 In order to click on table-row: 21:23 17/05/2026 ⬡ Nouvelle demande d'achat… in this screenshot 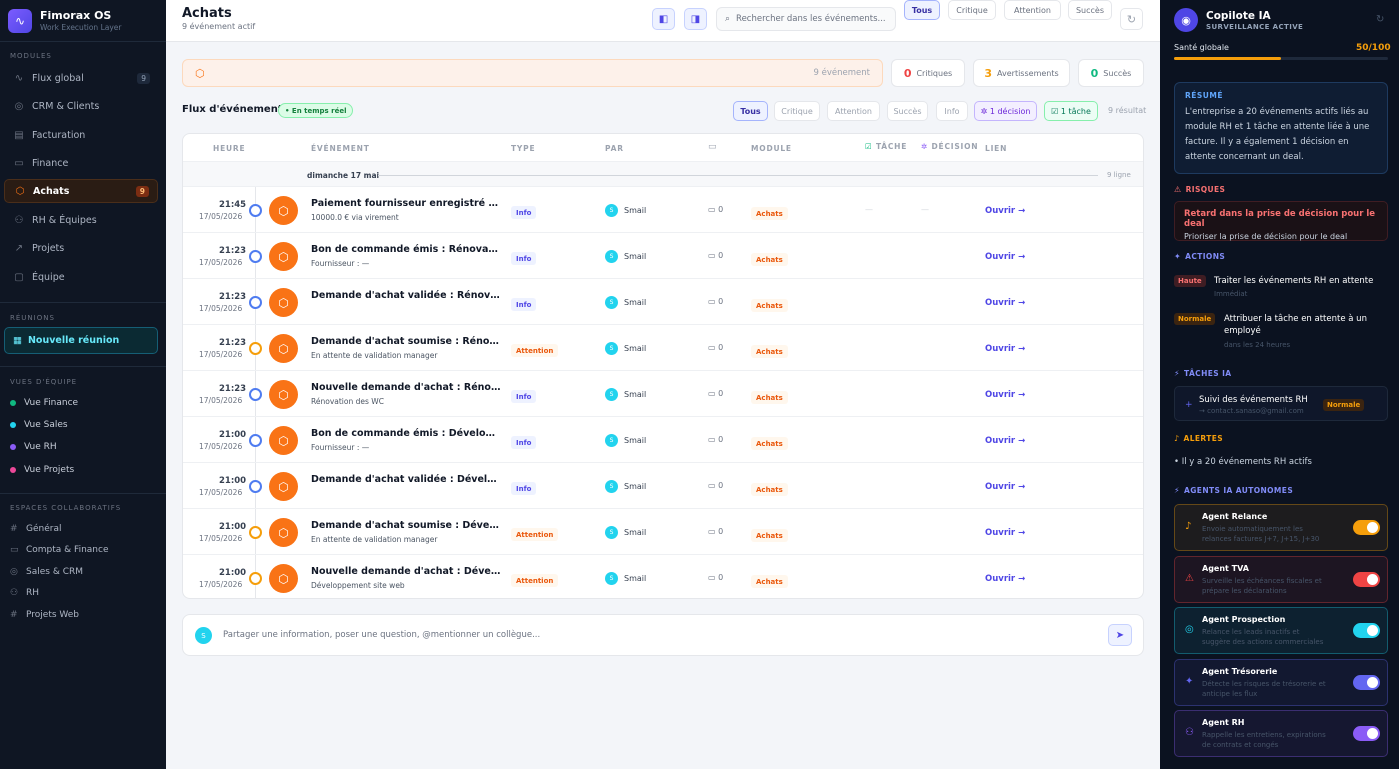, I will do `click(663, 394)`.